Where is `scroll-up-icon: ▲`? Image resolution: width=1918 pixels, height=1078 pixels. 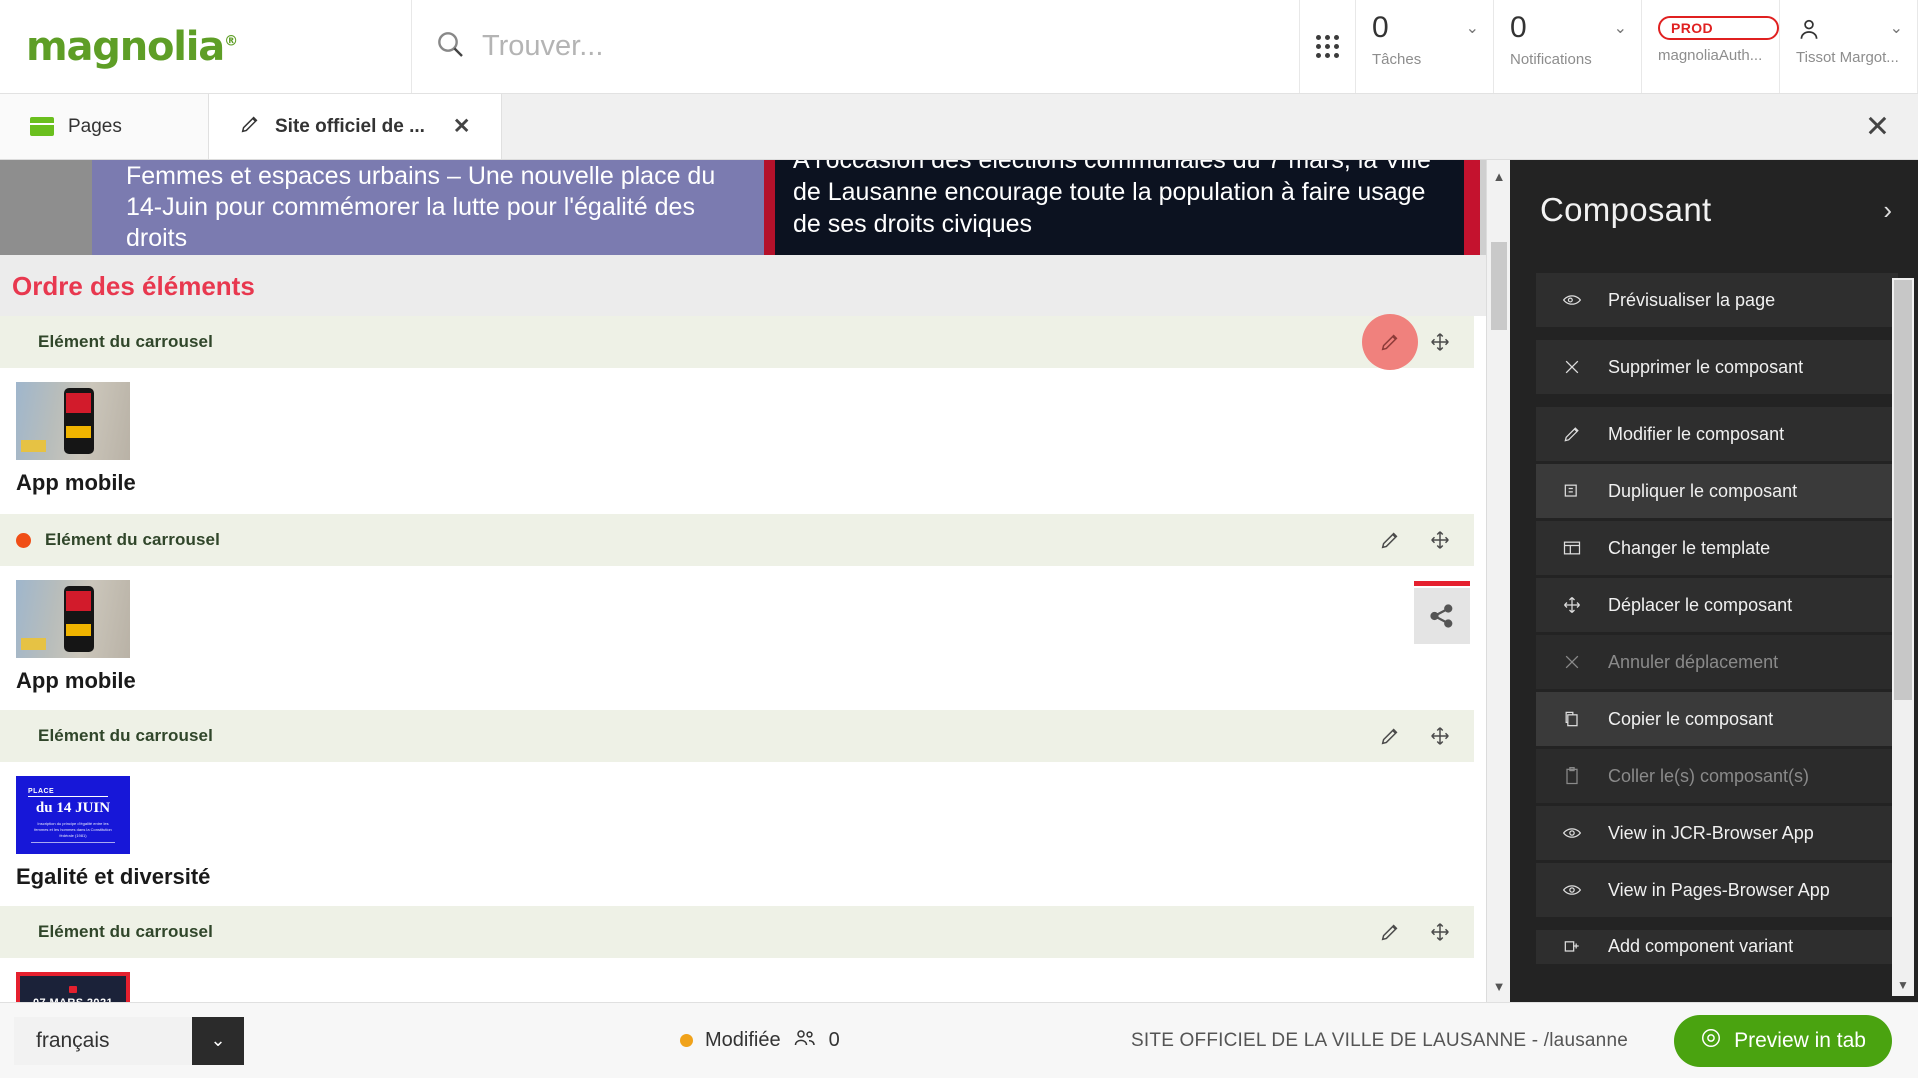 scroll-up-icon: ▲ is located at coordinates (1498, 176).